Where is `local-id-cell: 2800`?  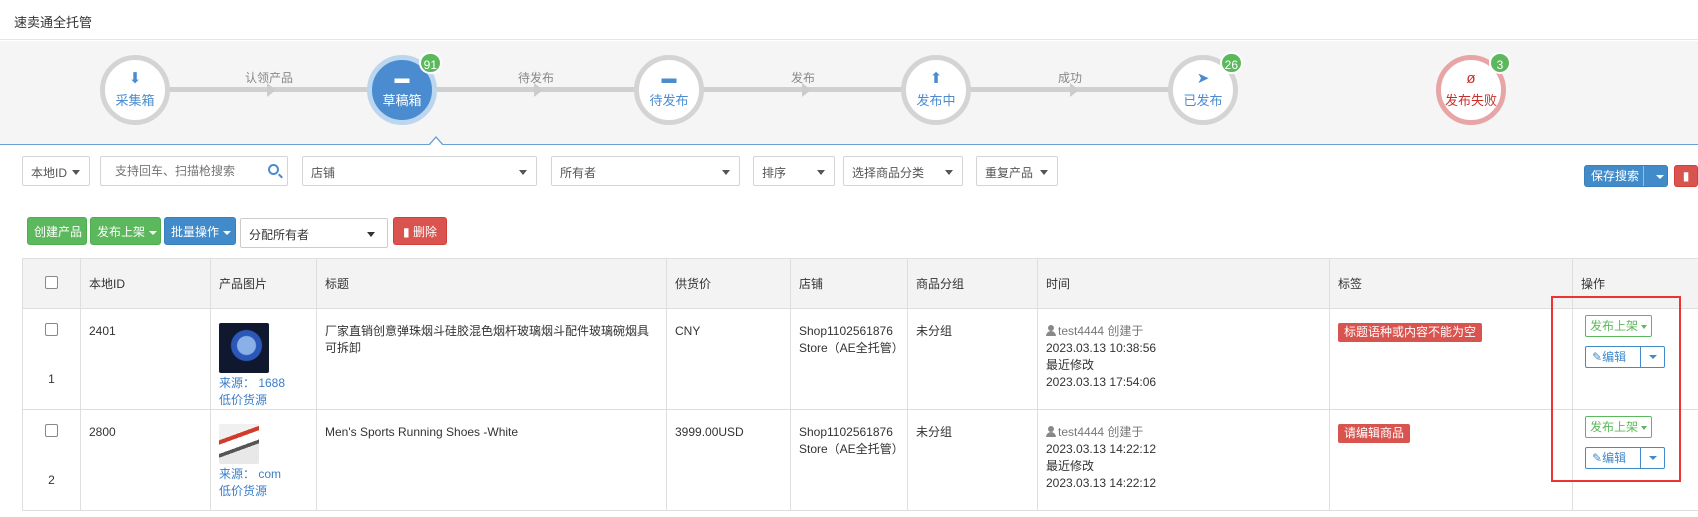
local-id-cell: 2800 is located at coordinates (145, 460).